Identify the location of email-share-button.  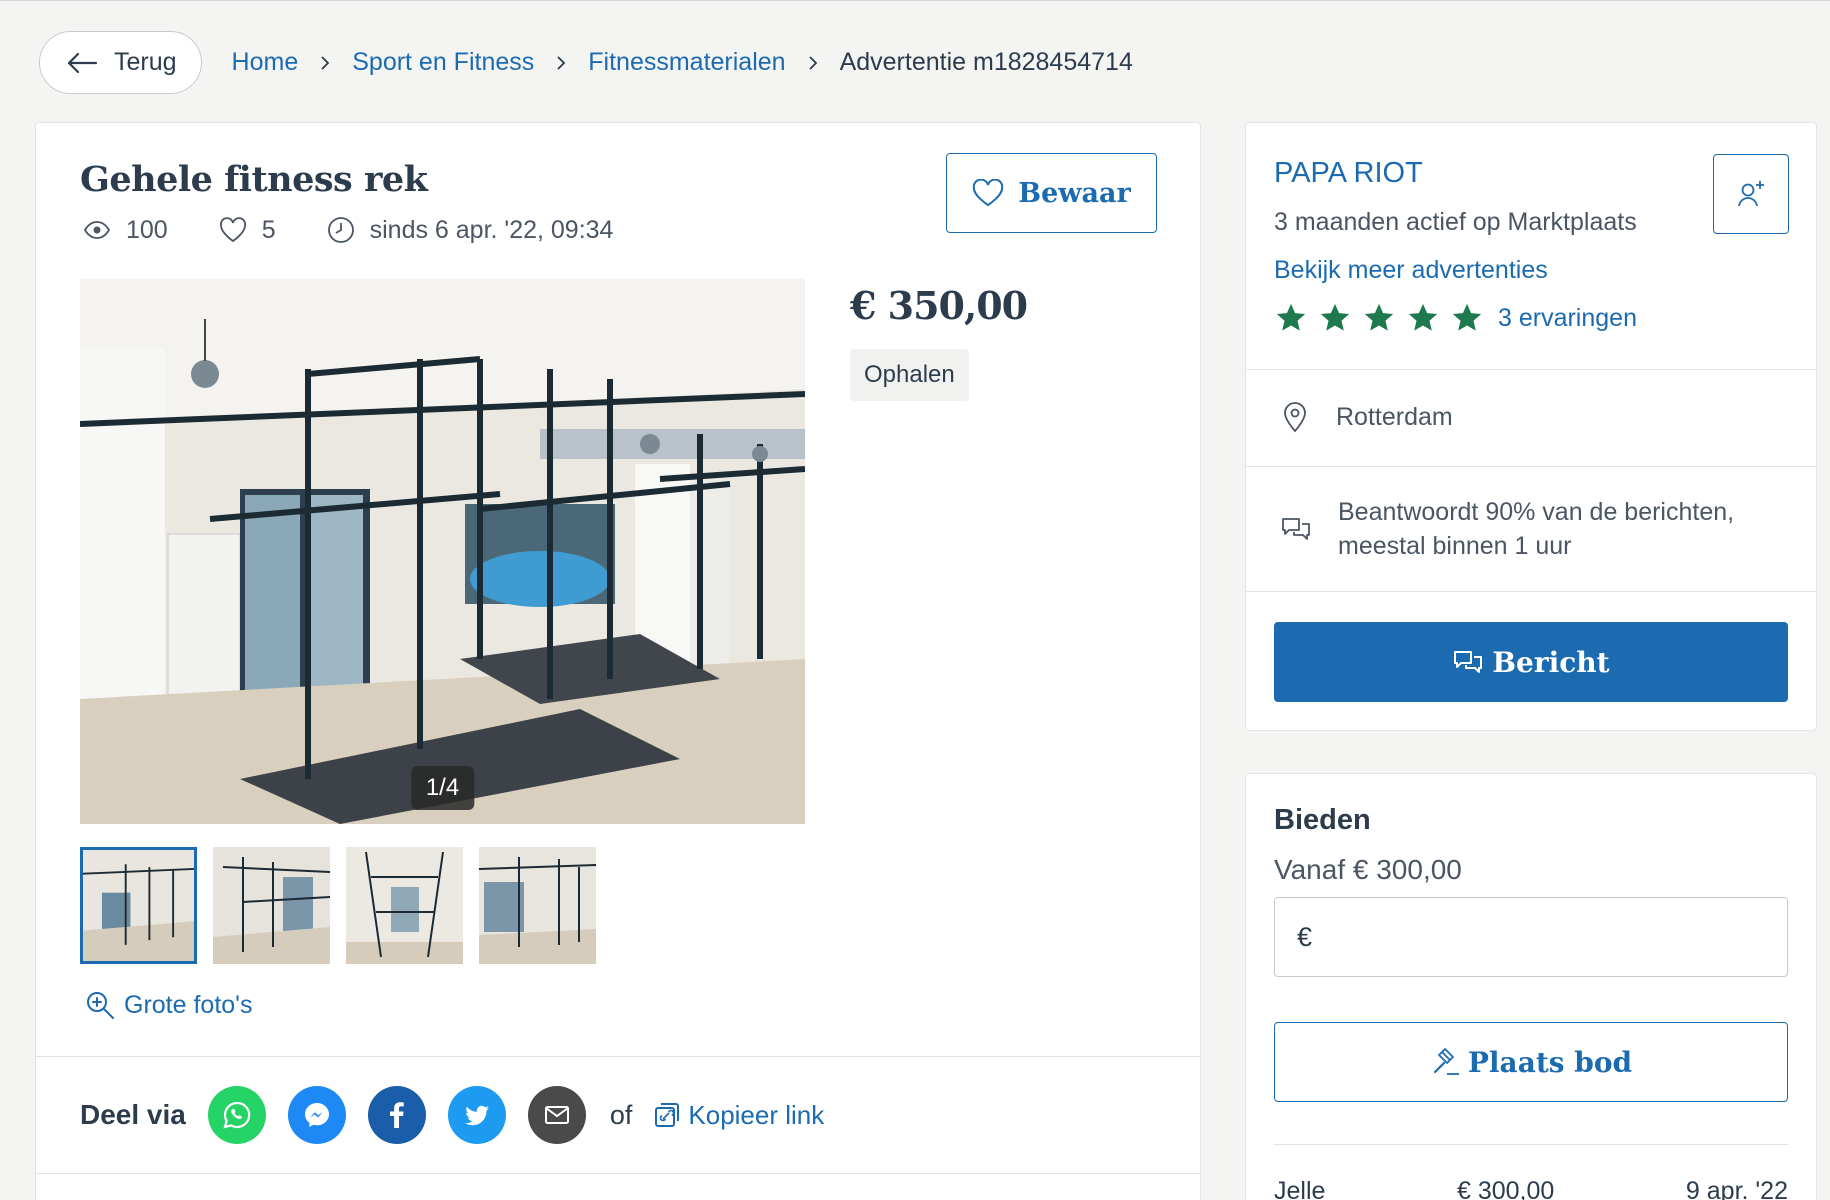
(556, 1115).